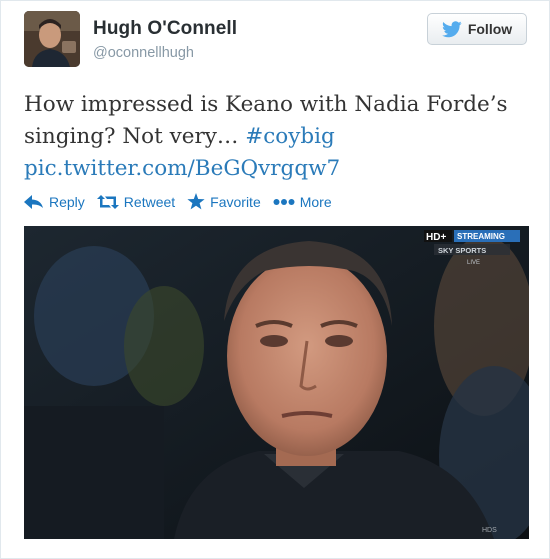 The image size is (550, 559). I want to click on follow-label: Follow, so click(490, 29).